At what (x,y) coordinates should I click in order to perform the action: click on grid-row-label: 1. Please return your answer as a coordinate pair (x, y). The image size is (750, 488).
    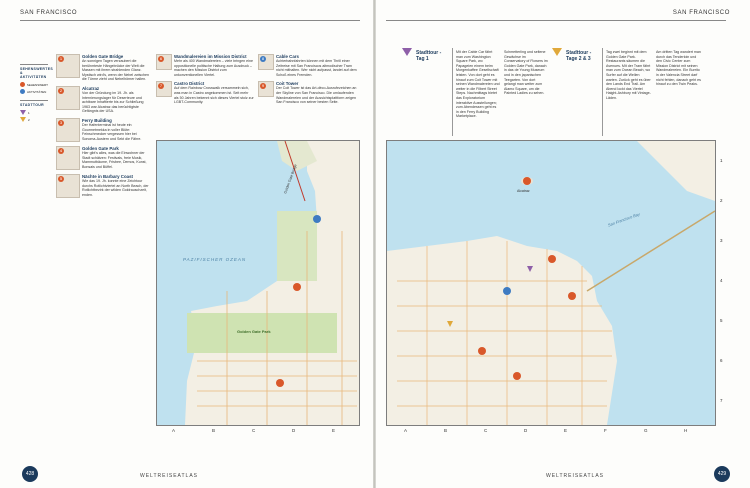
    Looking at the image, I should click on (721, 160).